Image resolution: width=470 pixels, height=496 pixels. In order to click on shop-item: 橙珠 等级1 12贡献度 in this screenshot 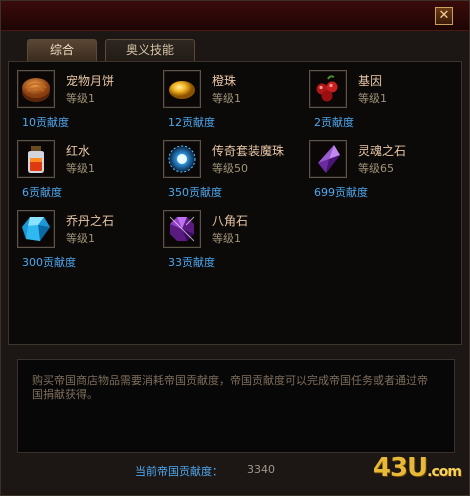, I will do `click(225, 95)`.